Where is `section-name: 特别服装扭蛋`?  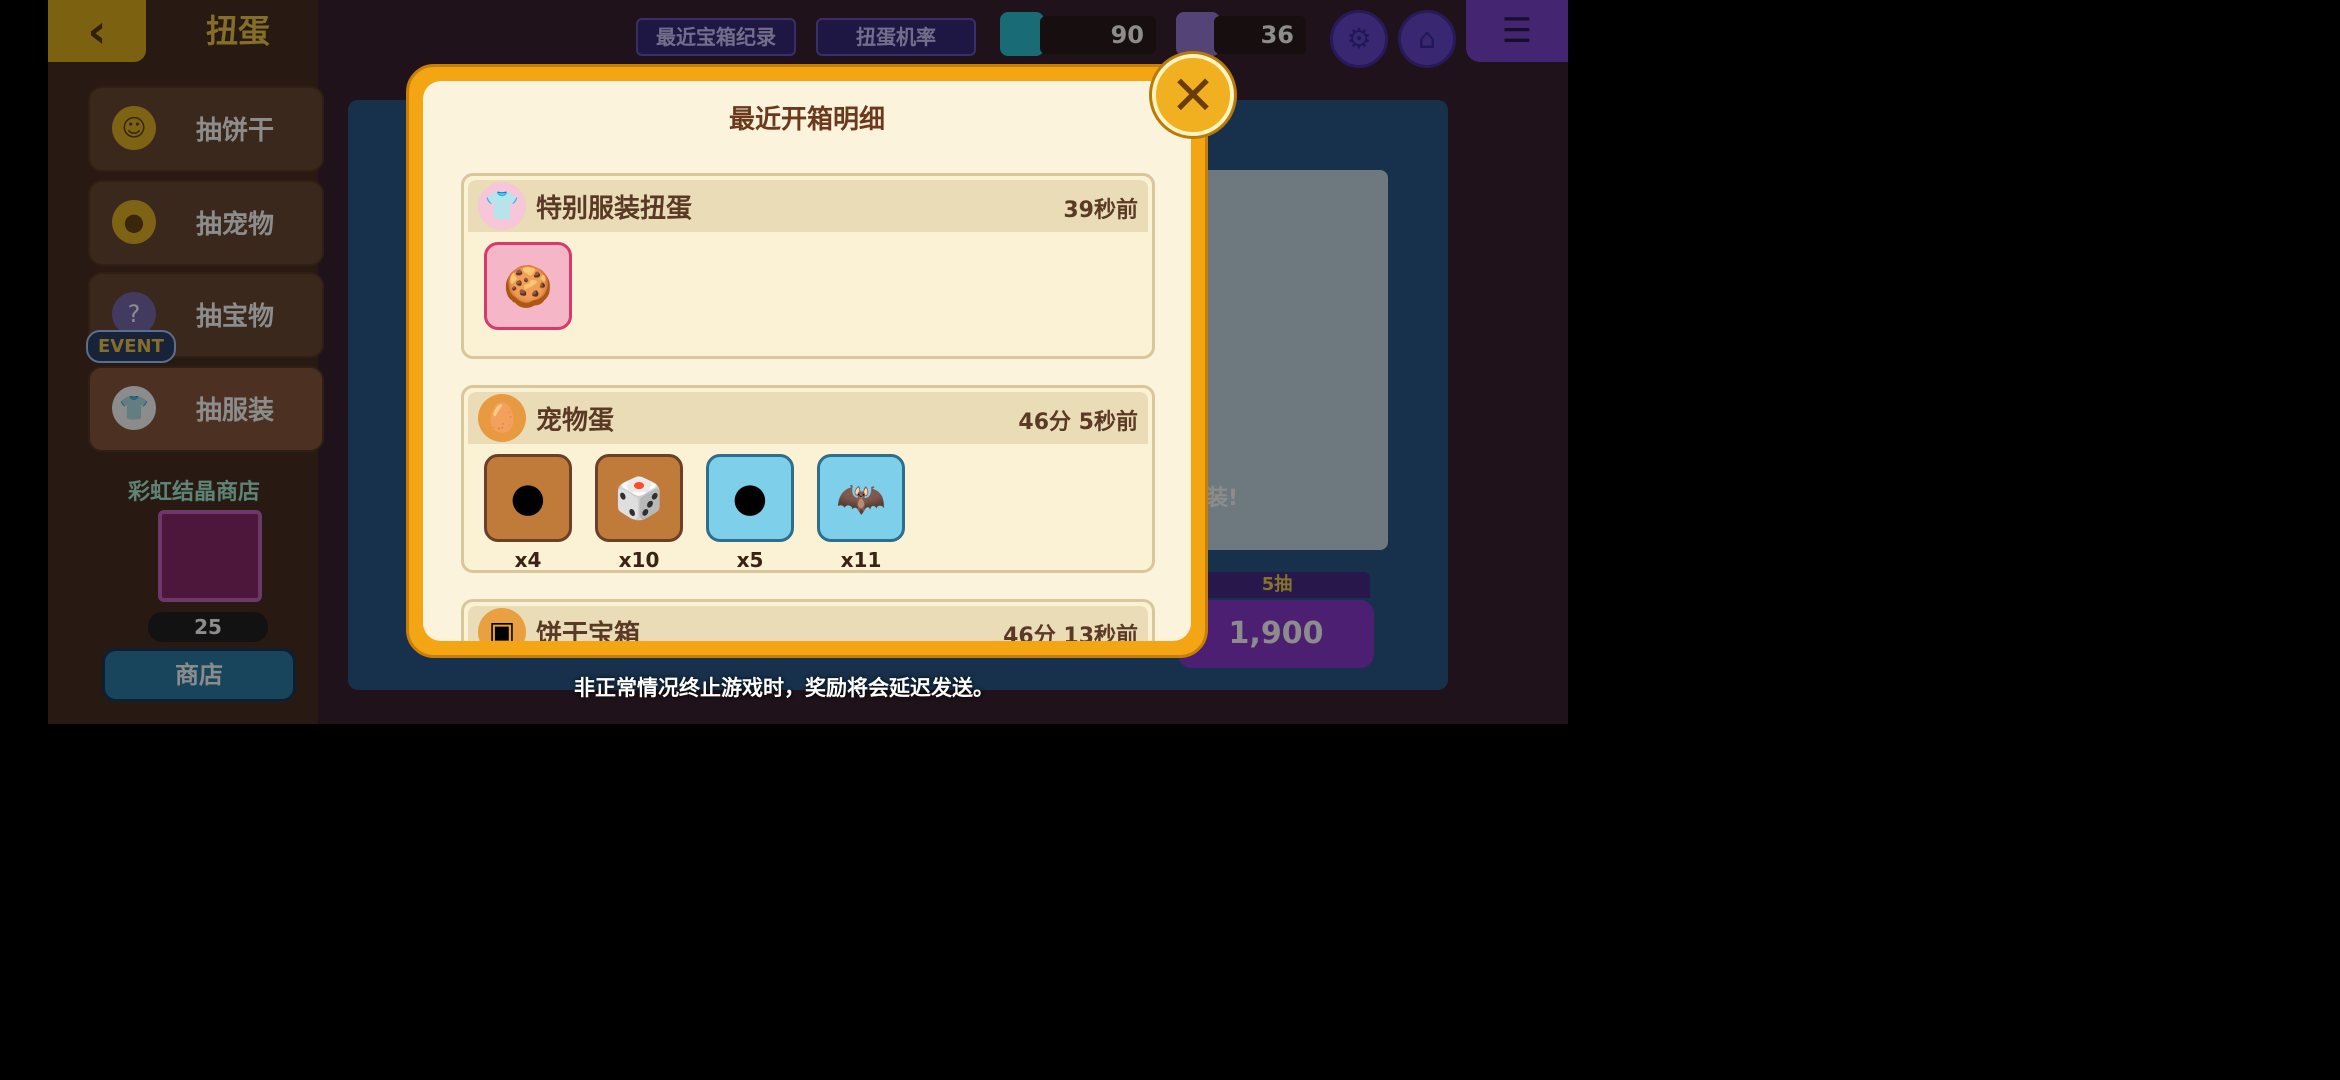 section-name: 特别服装扭蛋 is located at coordinates (614, 209).